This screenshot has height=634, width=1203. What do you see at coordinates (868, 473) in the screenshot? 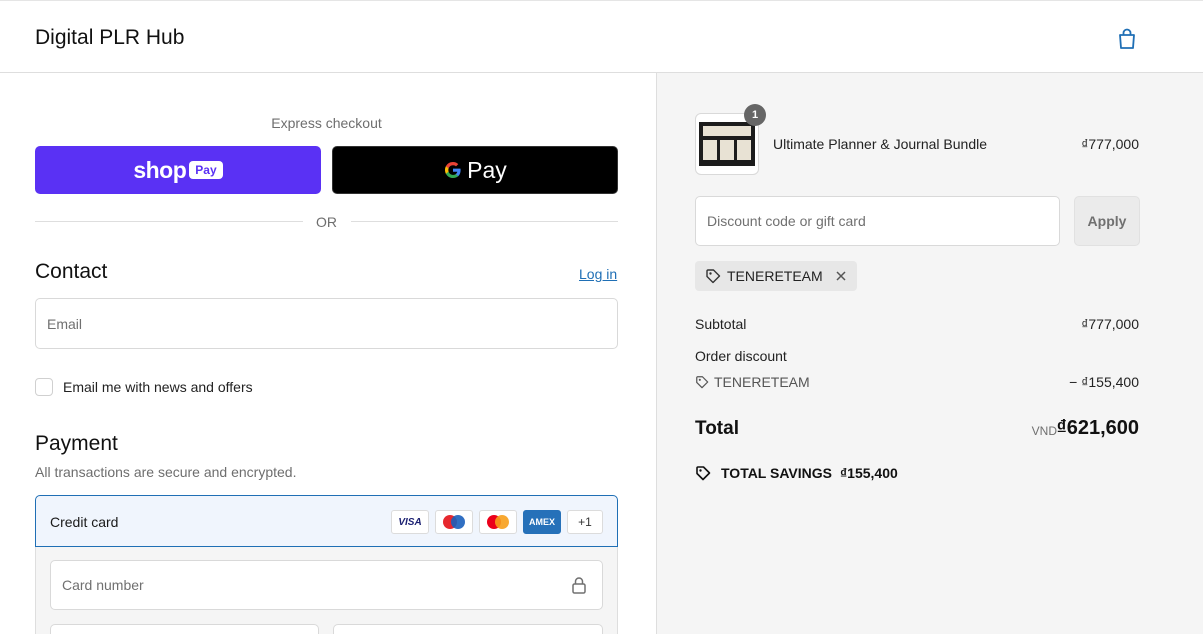
I see `savings-value: ₫155,400` at bounding box center [868, 473].